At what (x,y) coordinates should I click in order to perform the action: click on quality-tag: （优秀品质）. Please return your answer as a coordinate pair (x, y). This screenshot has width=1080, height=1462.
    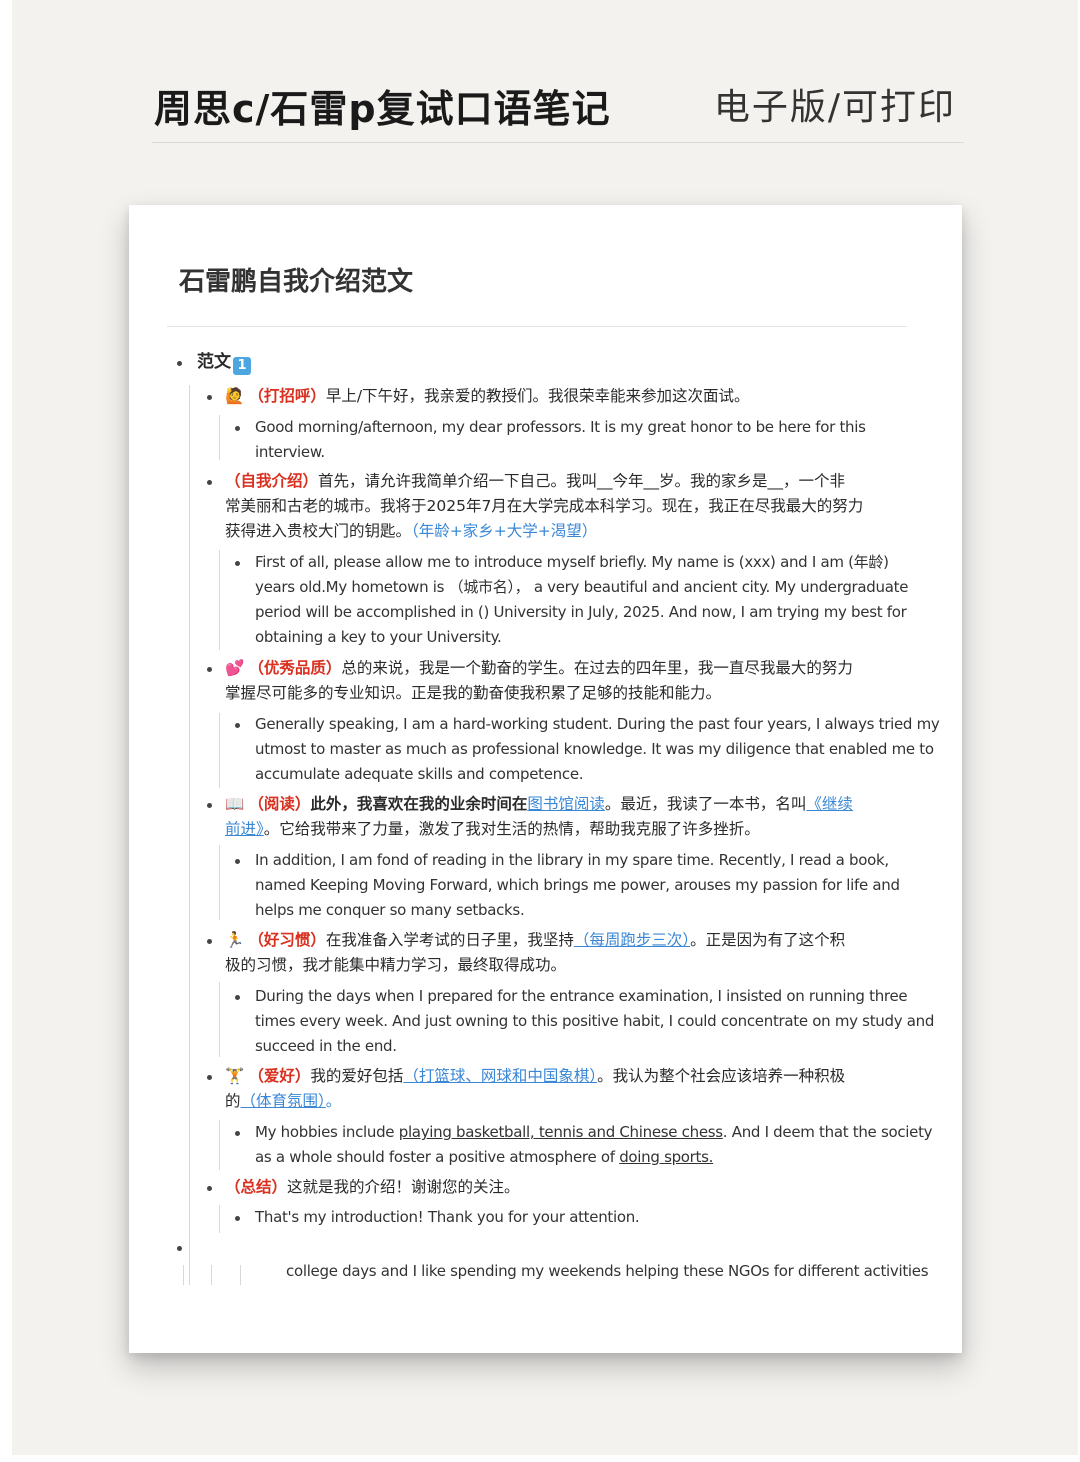
    Looking at the image, I should click on (295, 668).